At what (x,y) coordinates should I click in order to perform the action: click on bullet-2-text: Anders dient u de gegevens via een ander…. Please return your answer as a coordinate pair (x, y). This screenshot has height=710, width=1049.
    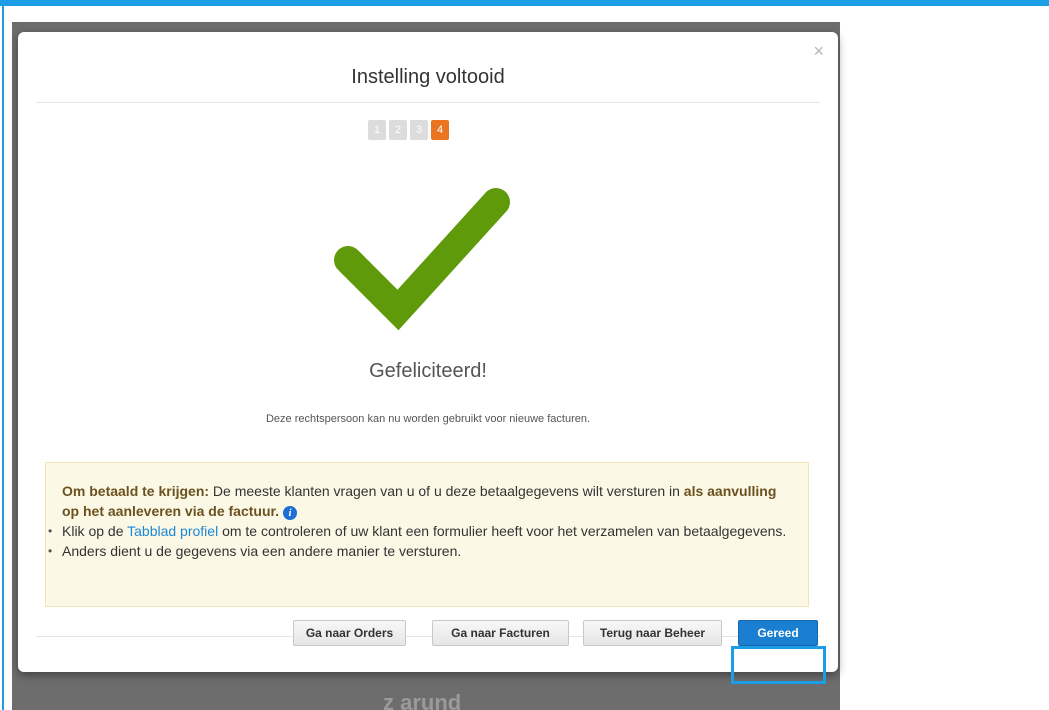
    Looking at the image, I should click on (262, 551).